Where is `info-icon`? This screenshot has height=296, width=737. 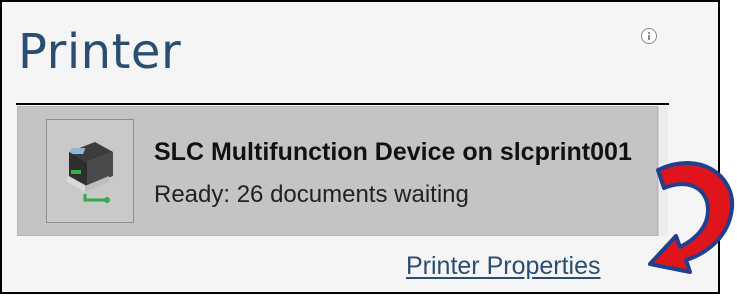
info-icon is located at coordinates (649, 36).